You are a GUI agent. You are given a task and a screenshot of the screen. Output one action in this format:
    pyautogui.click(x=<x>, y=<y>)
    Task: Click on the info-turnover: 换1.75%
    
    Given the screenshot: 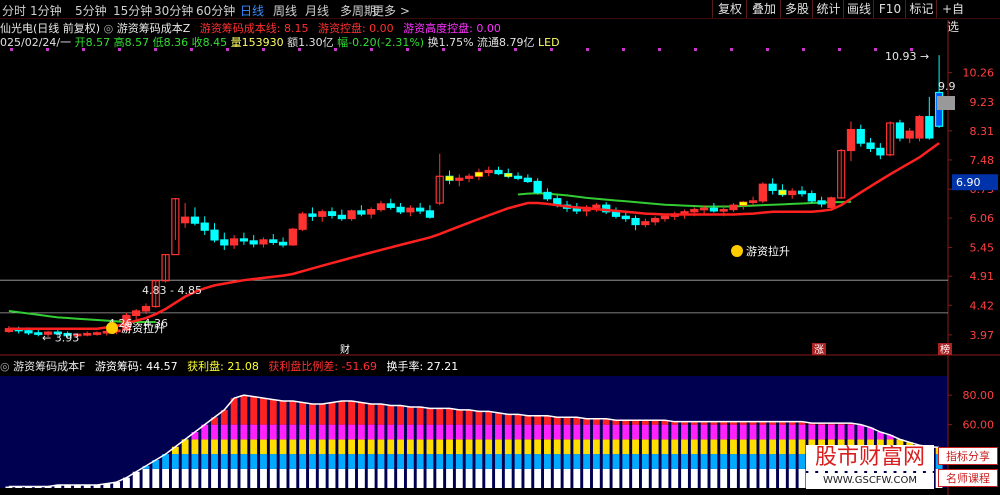 What is the action you would take?
    pyautogui.click(x=450, y=42)
    